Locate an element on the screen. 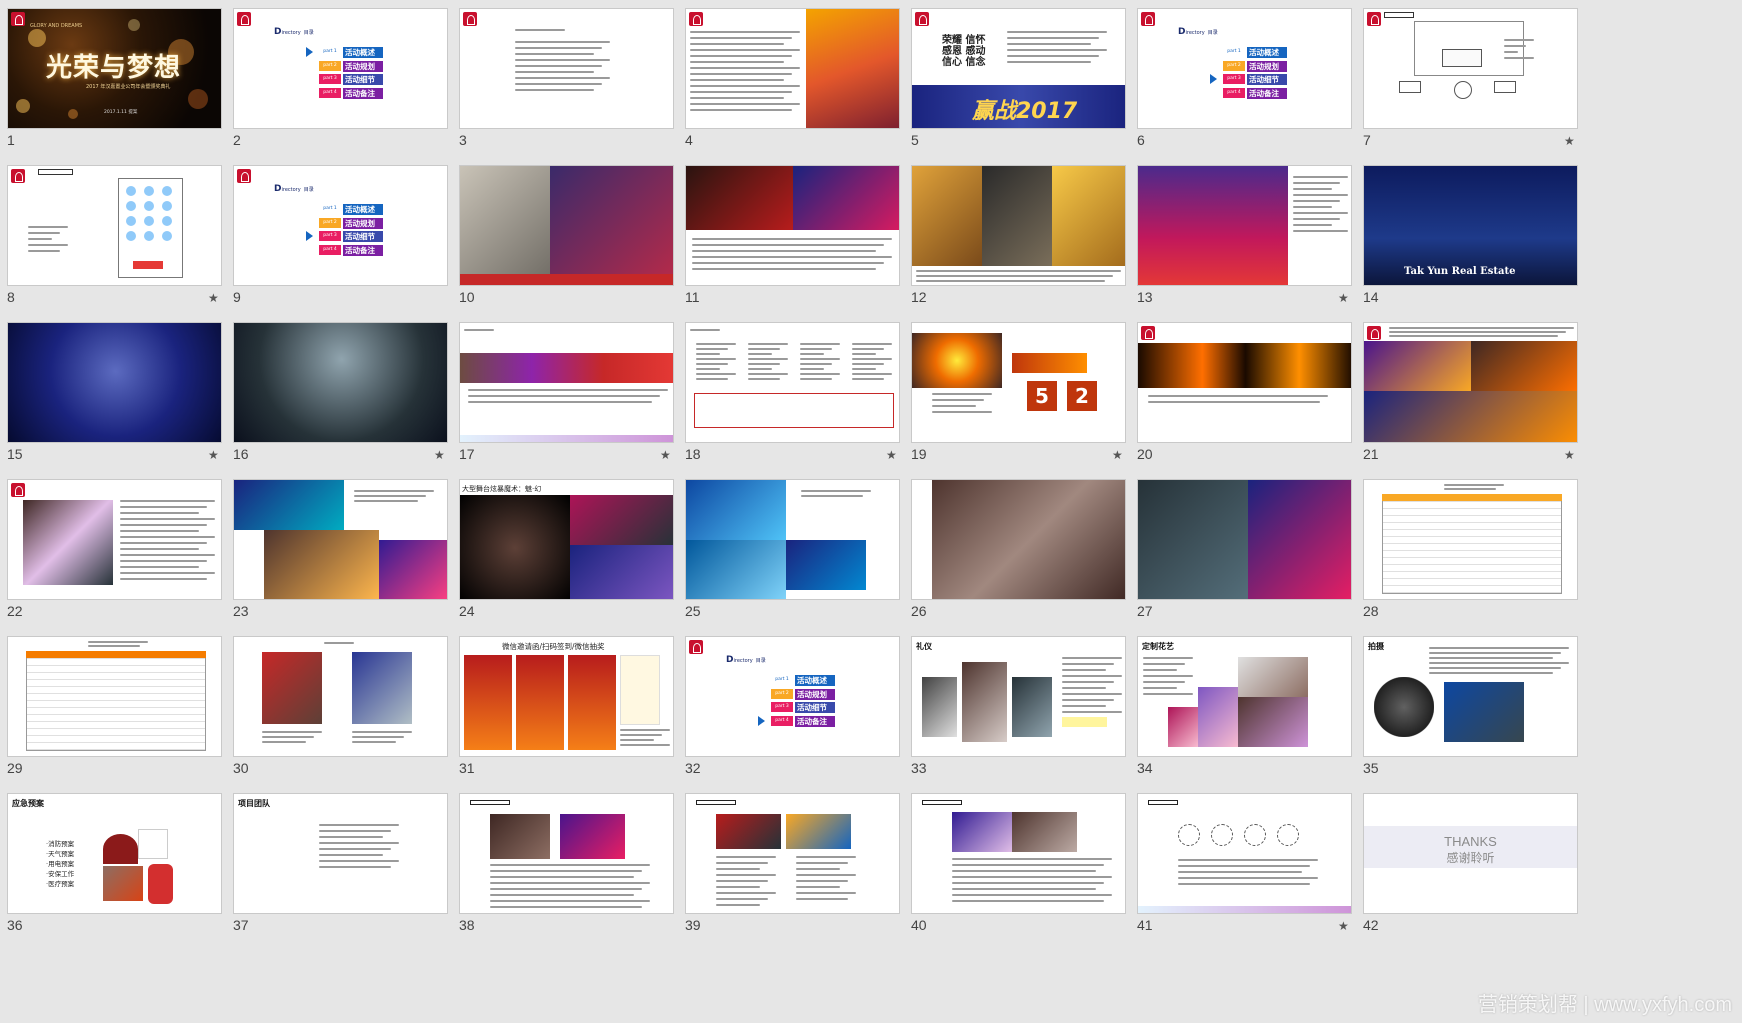 Image resolution: width=1742 pixels, height=1023 pixels. slide-cell: 27 is located at coordinates (1245, 545).